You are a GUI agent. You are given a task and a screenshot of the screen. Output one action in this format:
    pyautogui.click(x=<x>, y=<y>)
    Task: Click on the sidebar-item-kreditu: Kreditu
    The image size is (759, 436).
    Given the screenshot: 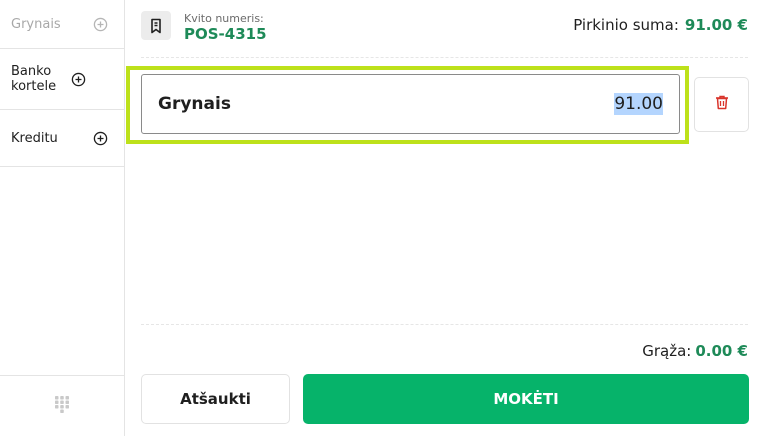 What is the action you would take?
    pyautogui.click(x=62, y=138)
    